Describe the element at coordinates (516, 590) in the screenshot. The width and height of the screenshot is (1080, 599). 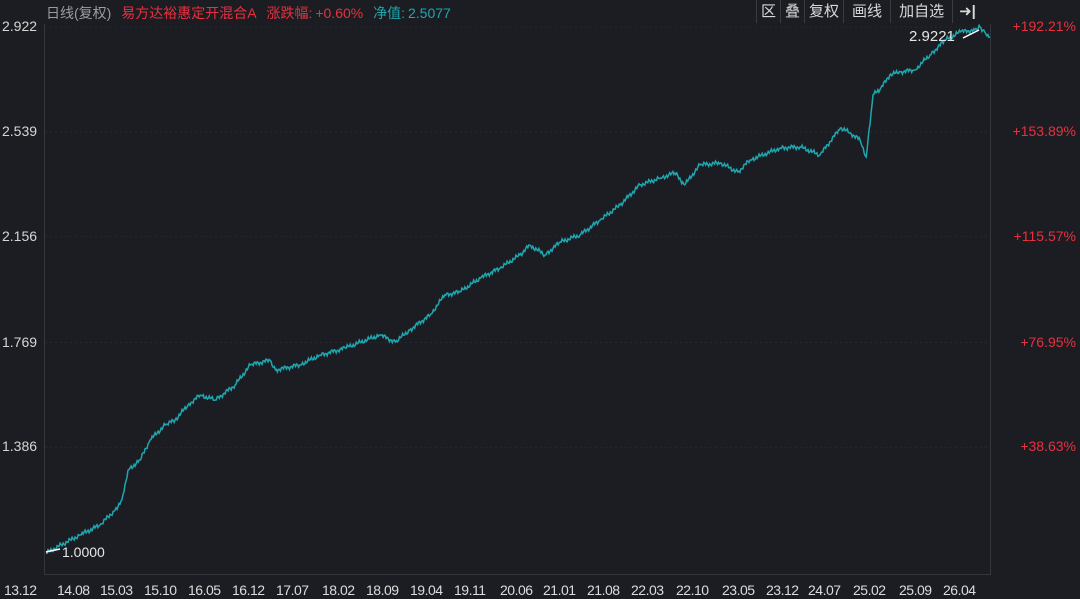
I see `x-tick-label: 20.06` at that location.